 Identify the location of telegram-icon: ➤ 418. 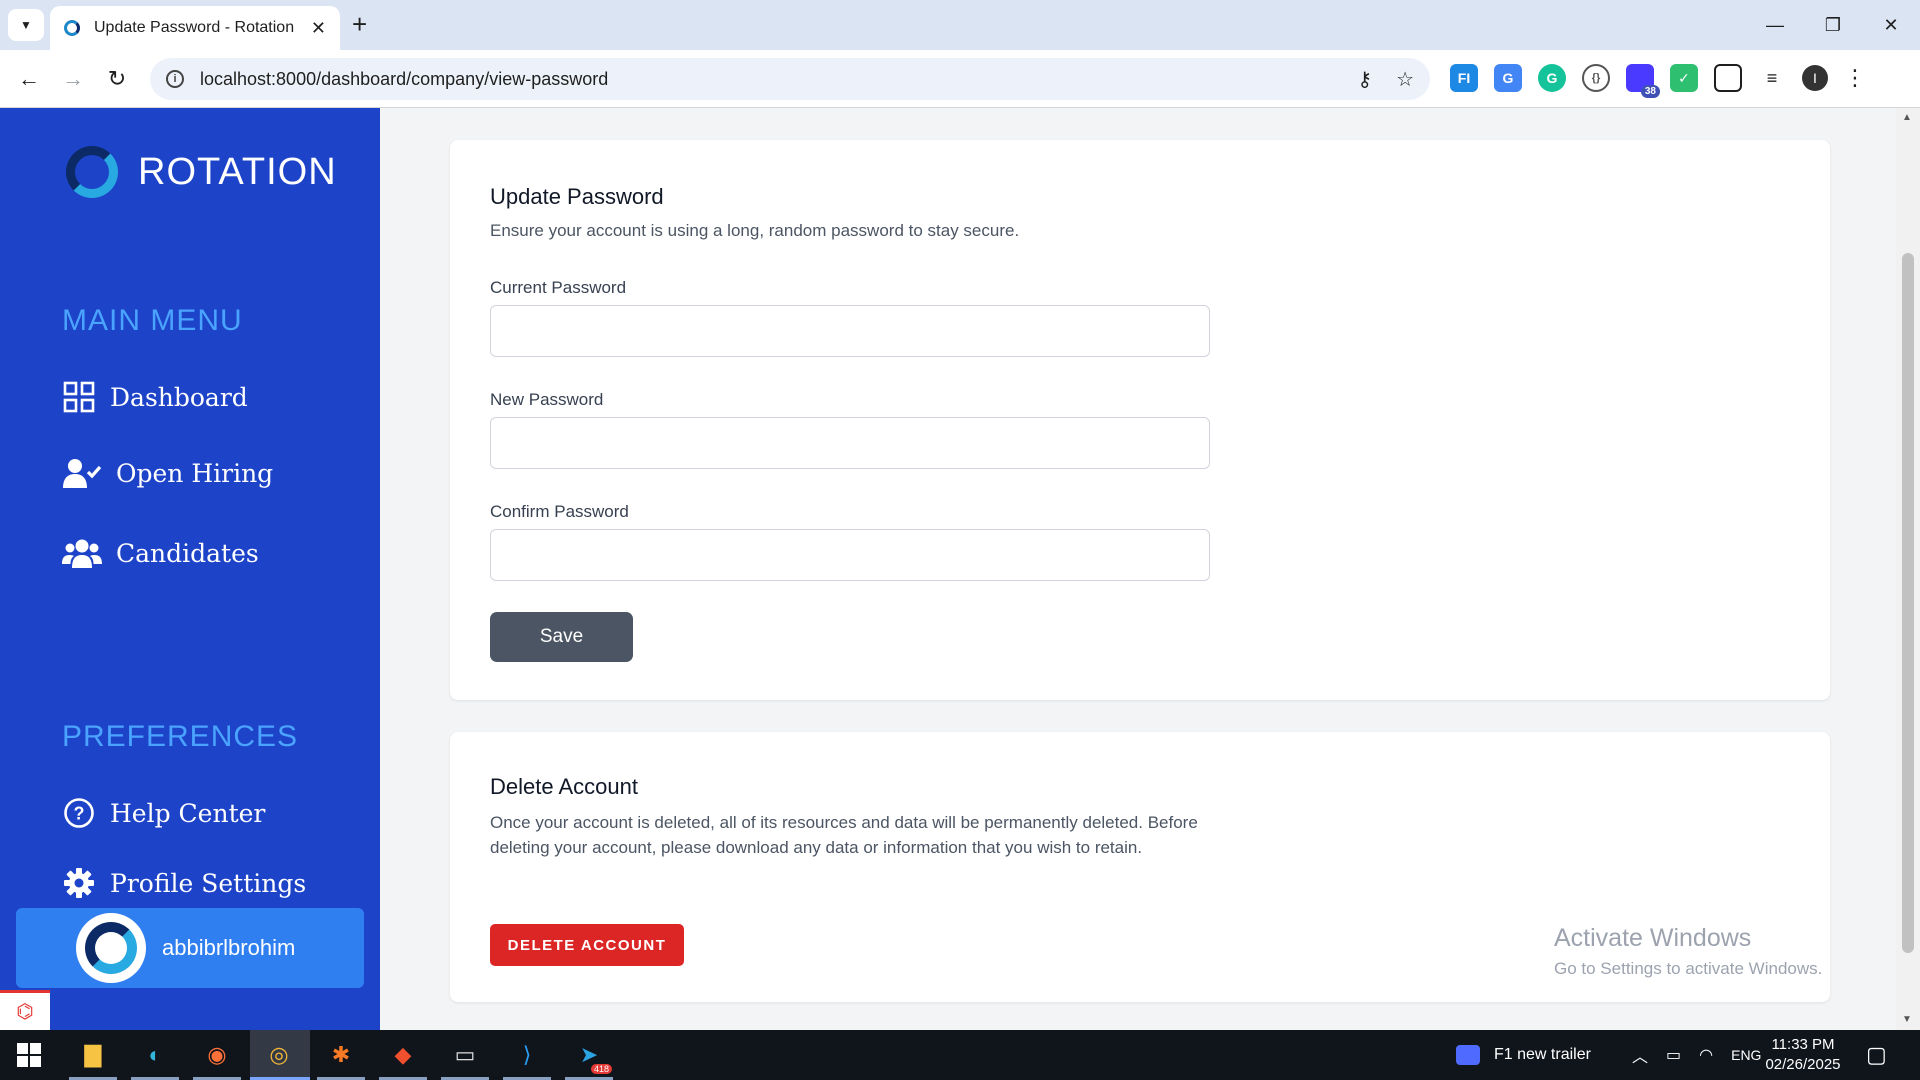
(592, 1056).